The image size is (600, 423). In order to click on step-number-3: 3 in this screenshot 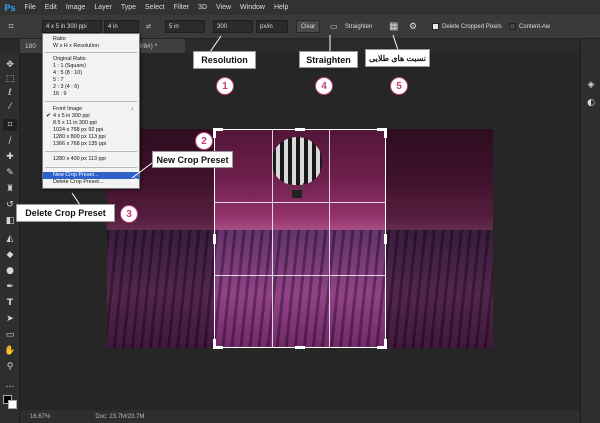, I will do `click(129, 214)`.